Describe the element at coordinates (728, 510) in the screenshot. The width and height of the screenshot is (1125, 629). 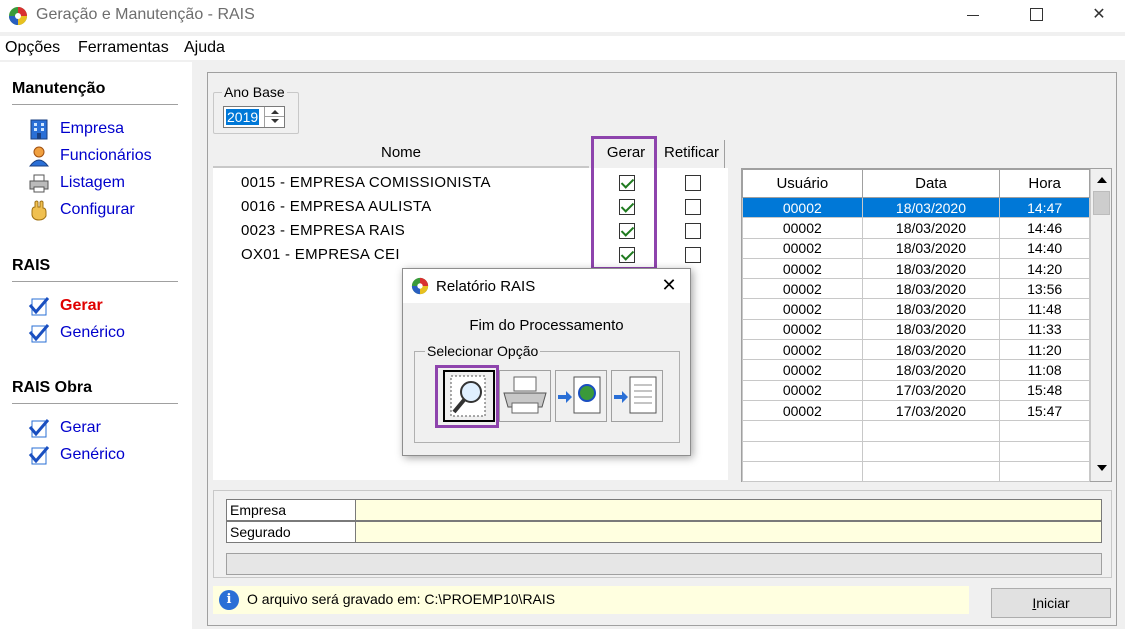
I see `empresa-field` at that location.